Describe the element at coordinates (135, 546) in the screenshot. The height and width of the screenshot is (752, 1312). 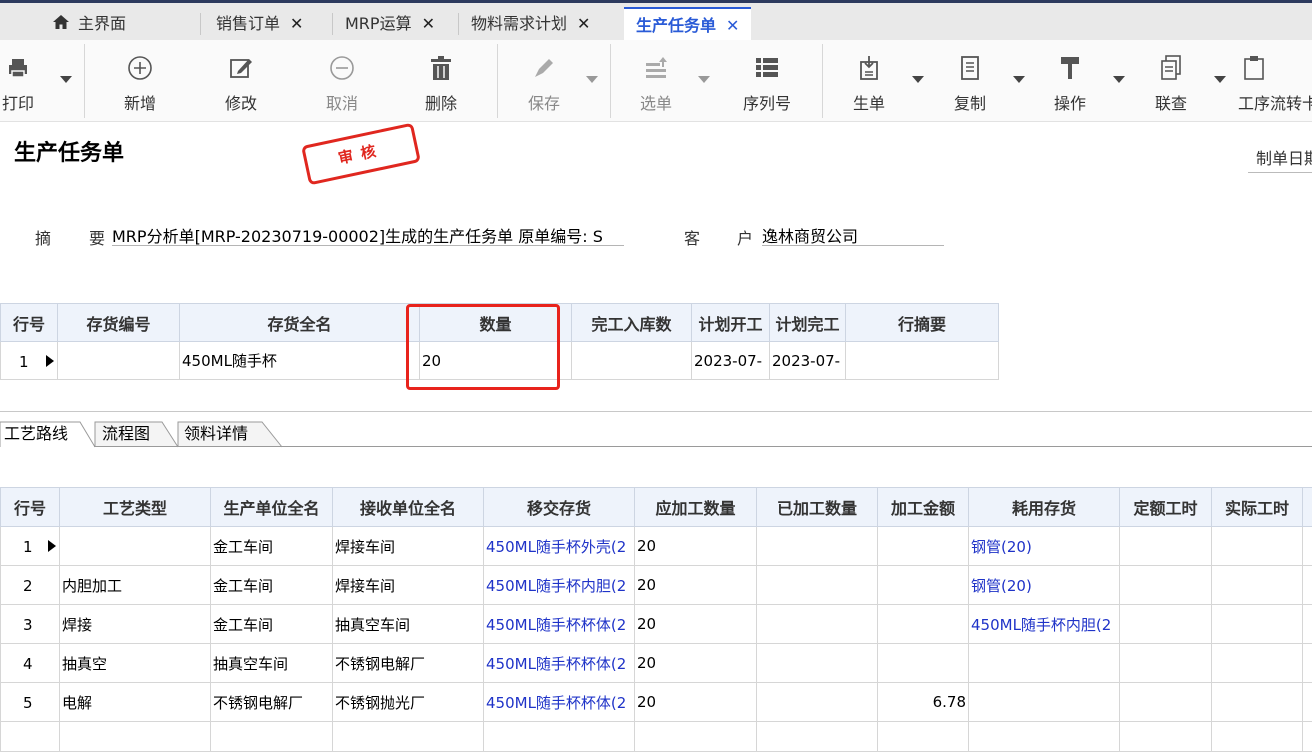
I see `process-type-cell: 外壳加工` at that location.